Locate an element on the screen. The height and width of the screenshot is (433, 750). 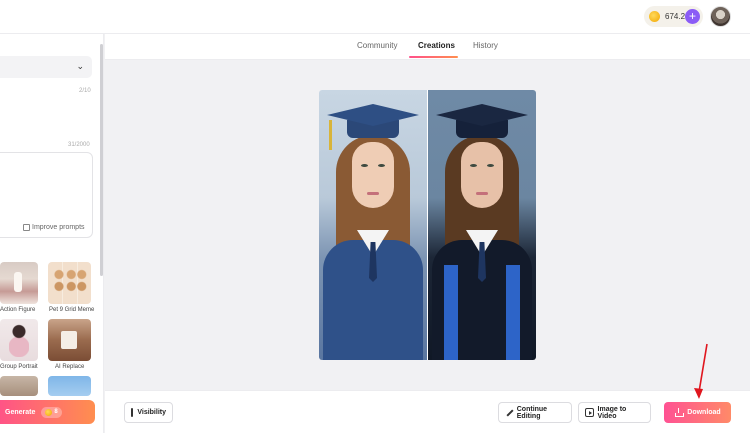
visibility-label: Visibility is located at coordinates (151, 412).